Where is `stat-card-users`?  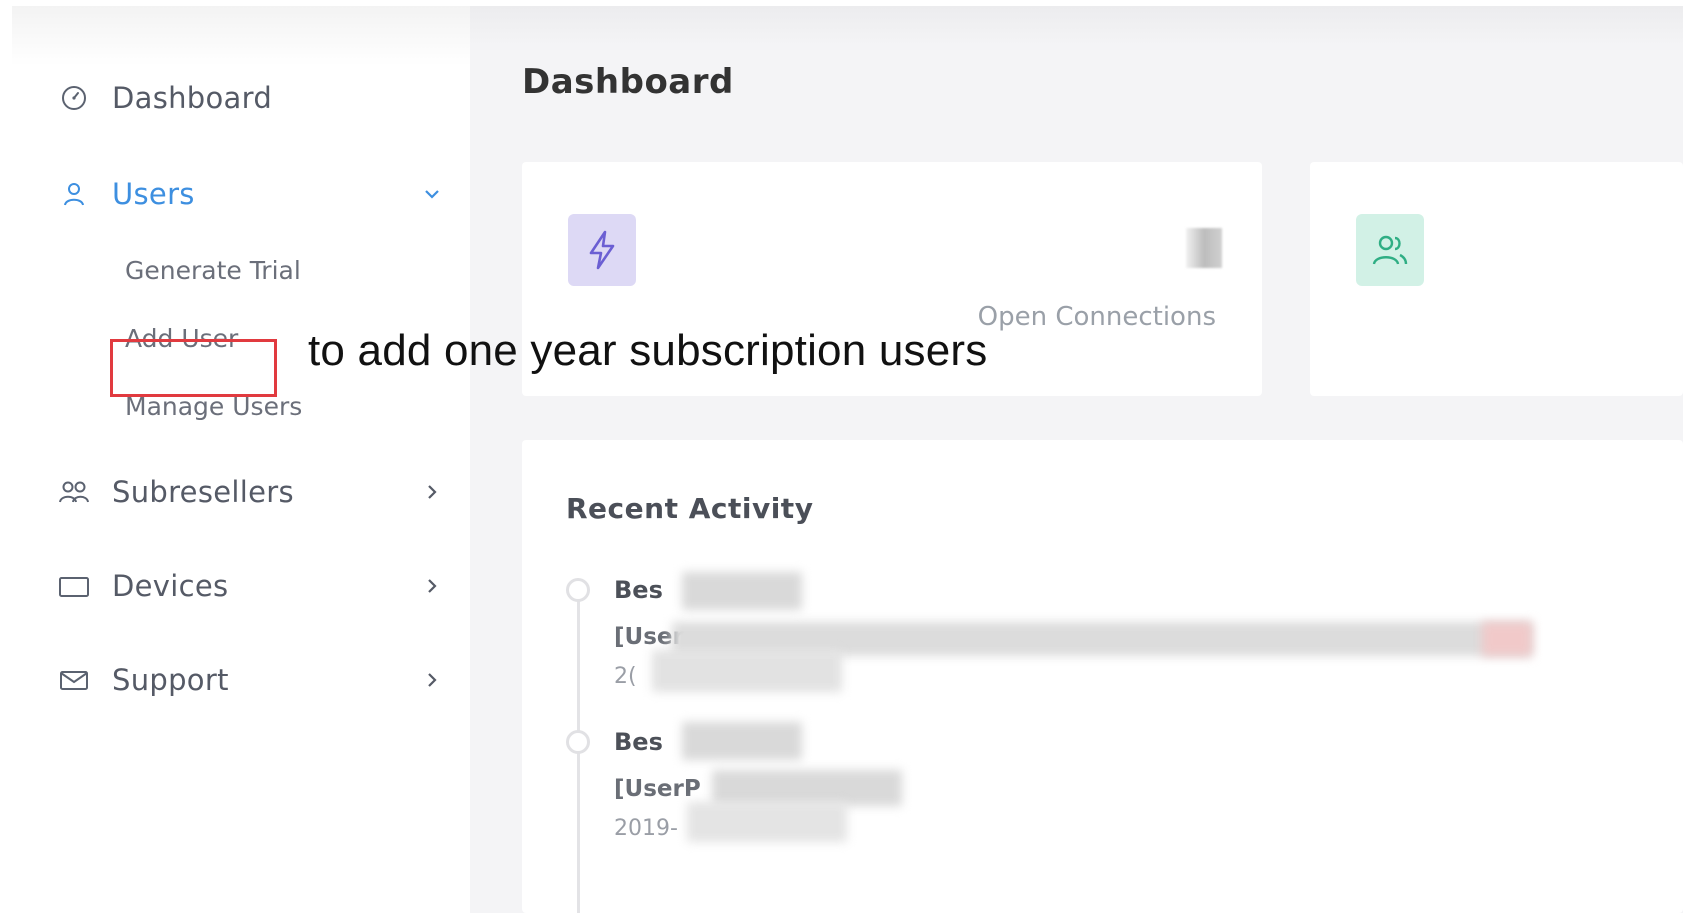
stat-card-users is located at coordinates (1496, 279).